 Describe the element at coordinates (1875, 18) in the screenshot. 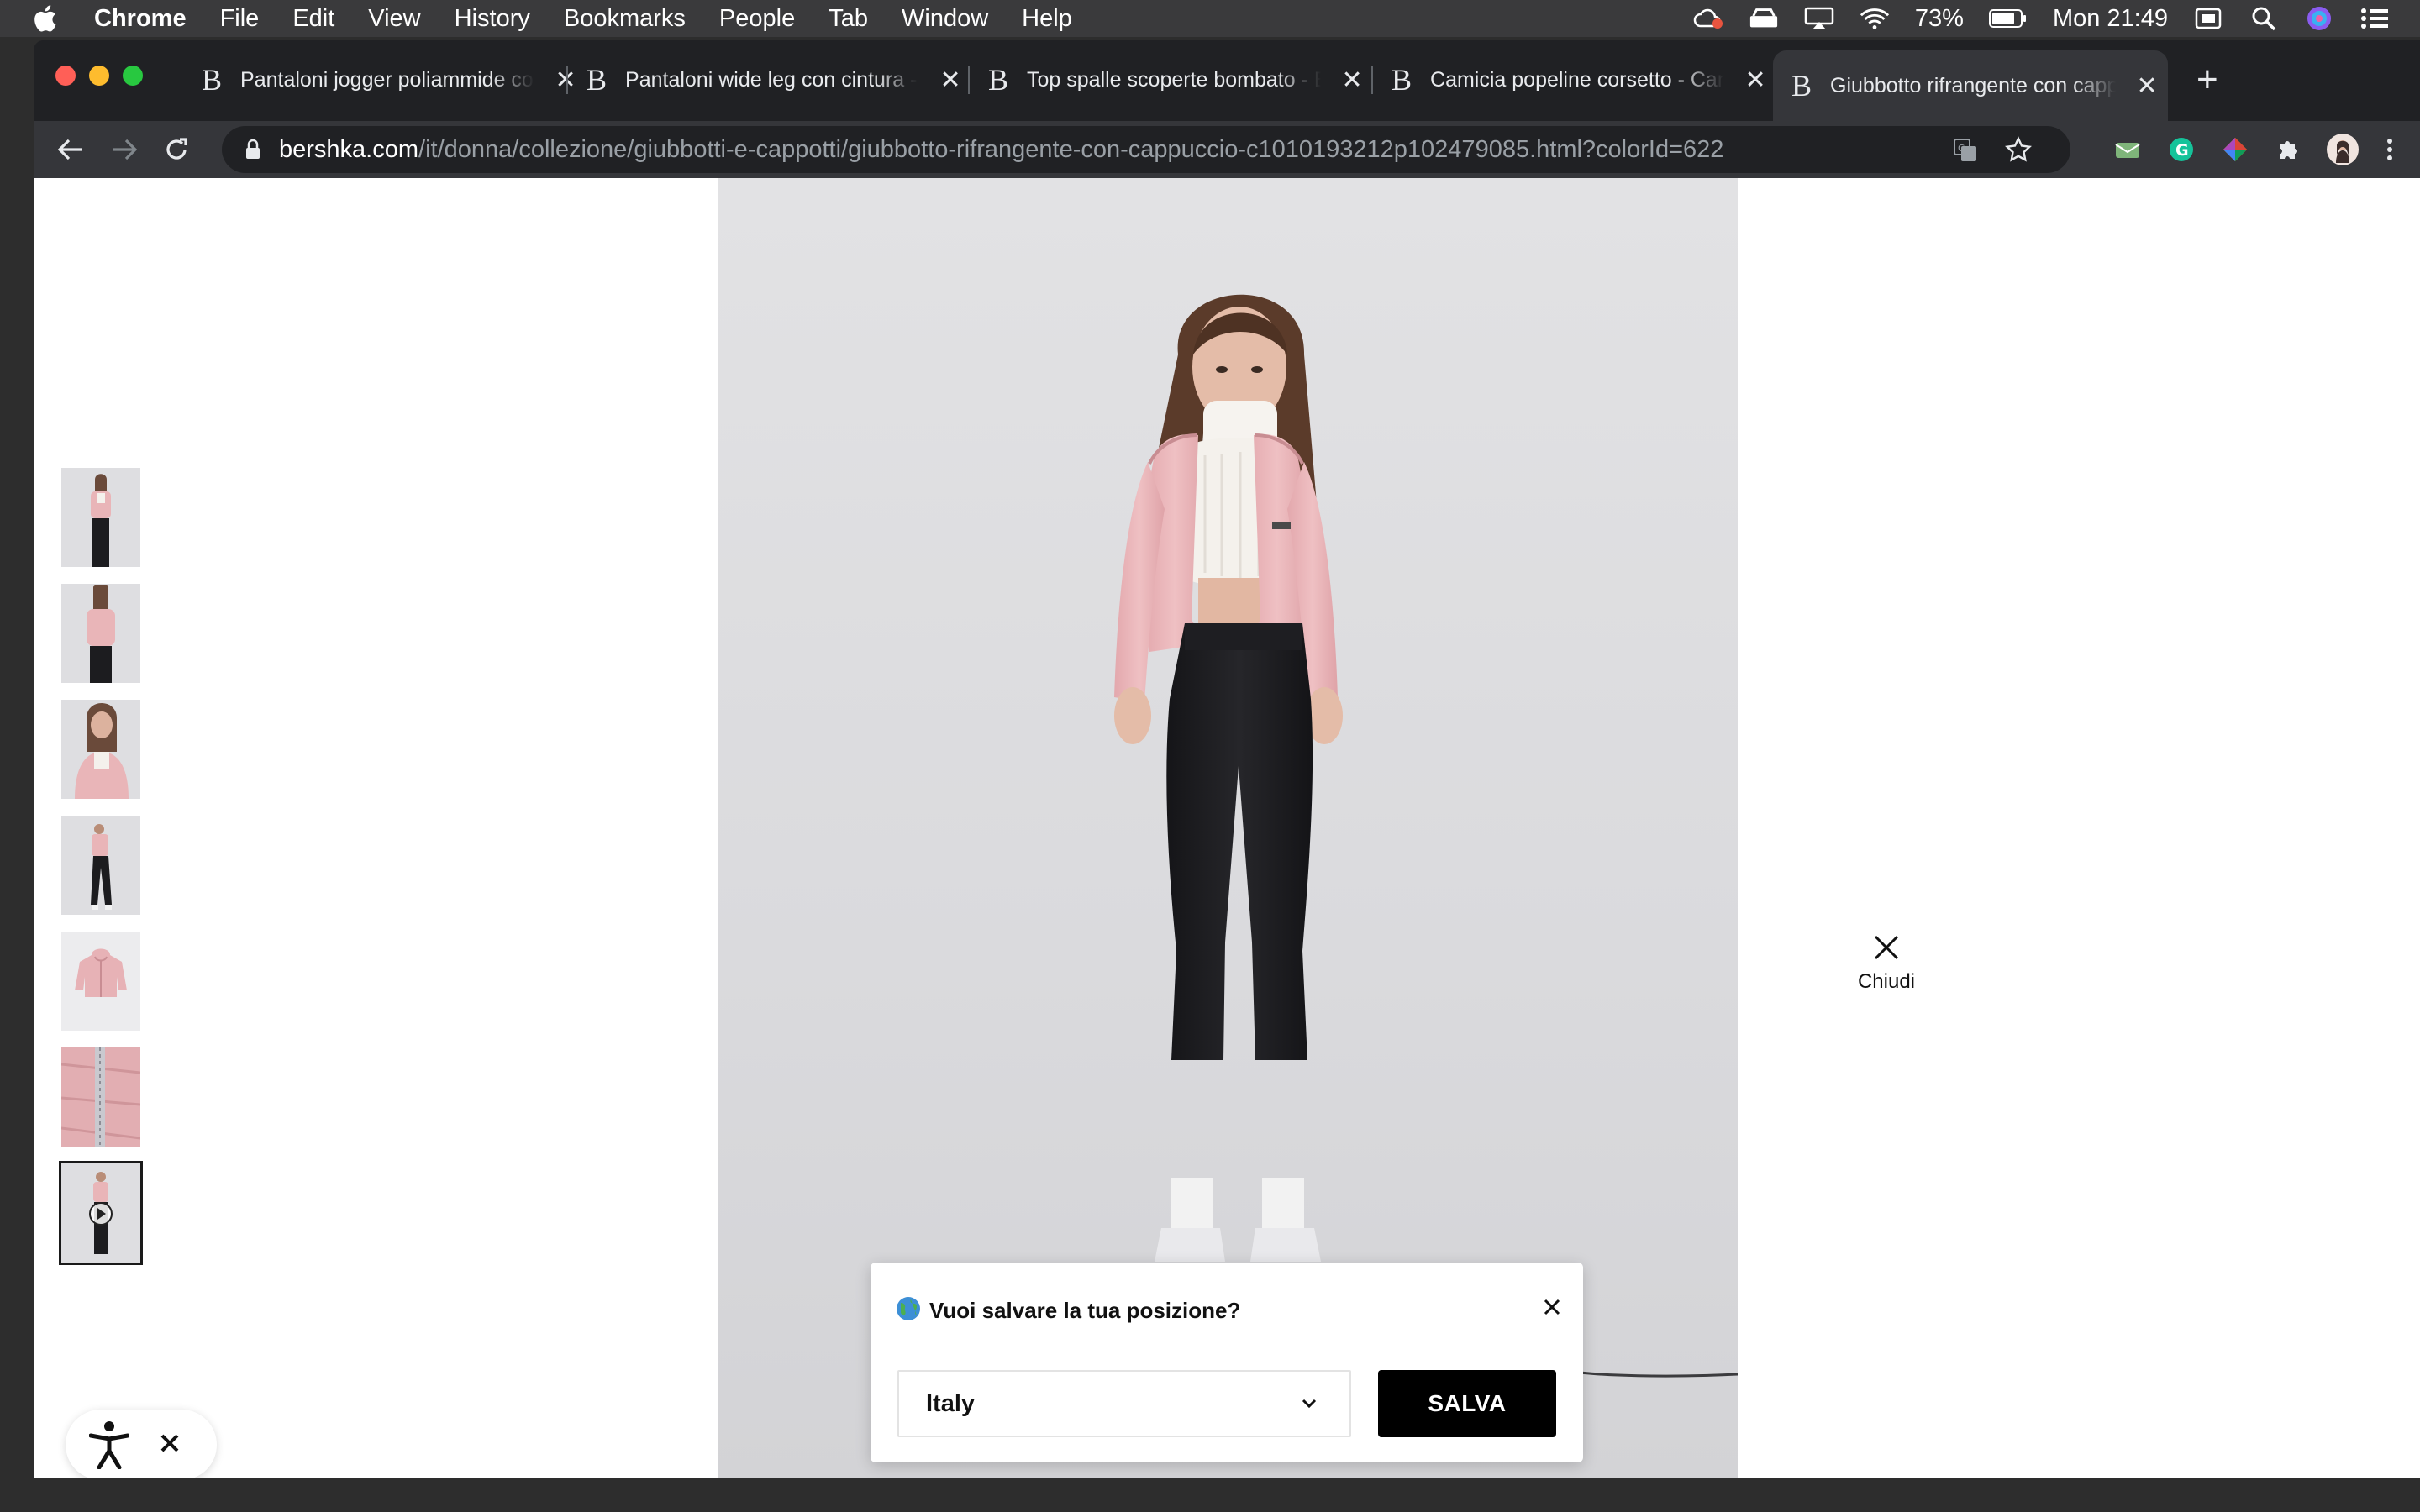

I see `wifi-icon` at that location.